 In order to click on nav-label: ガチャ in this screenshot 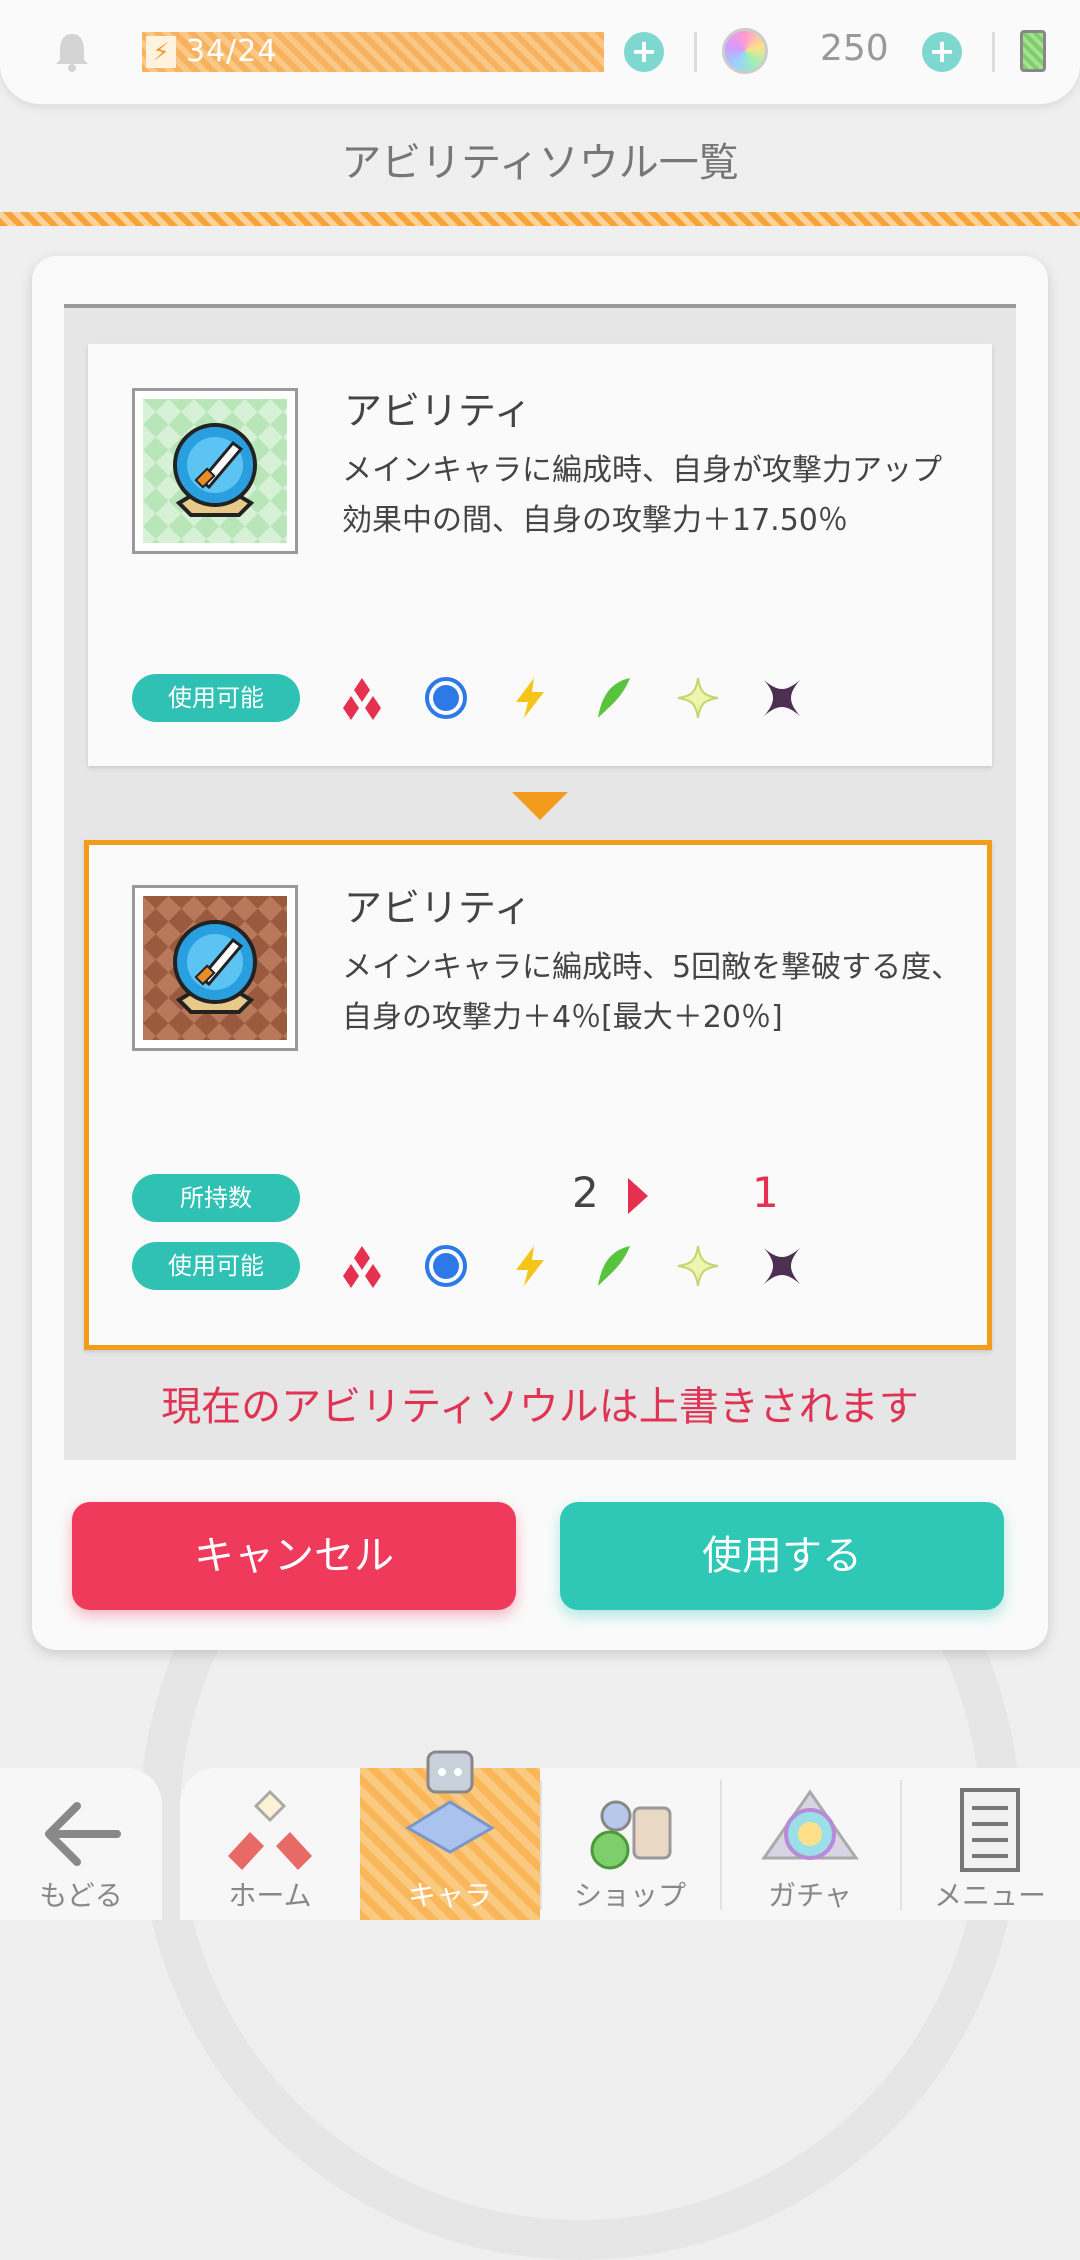, I will do `click(810, 1895)`.